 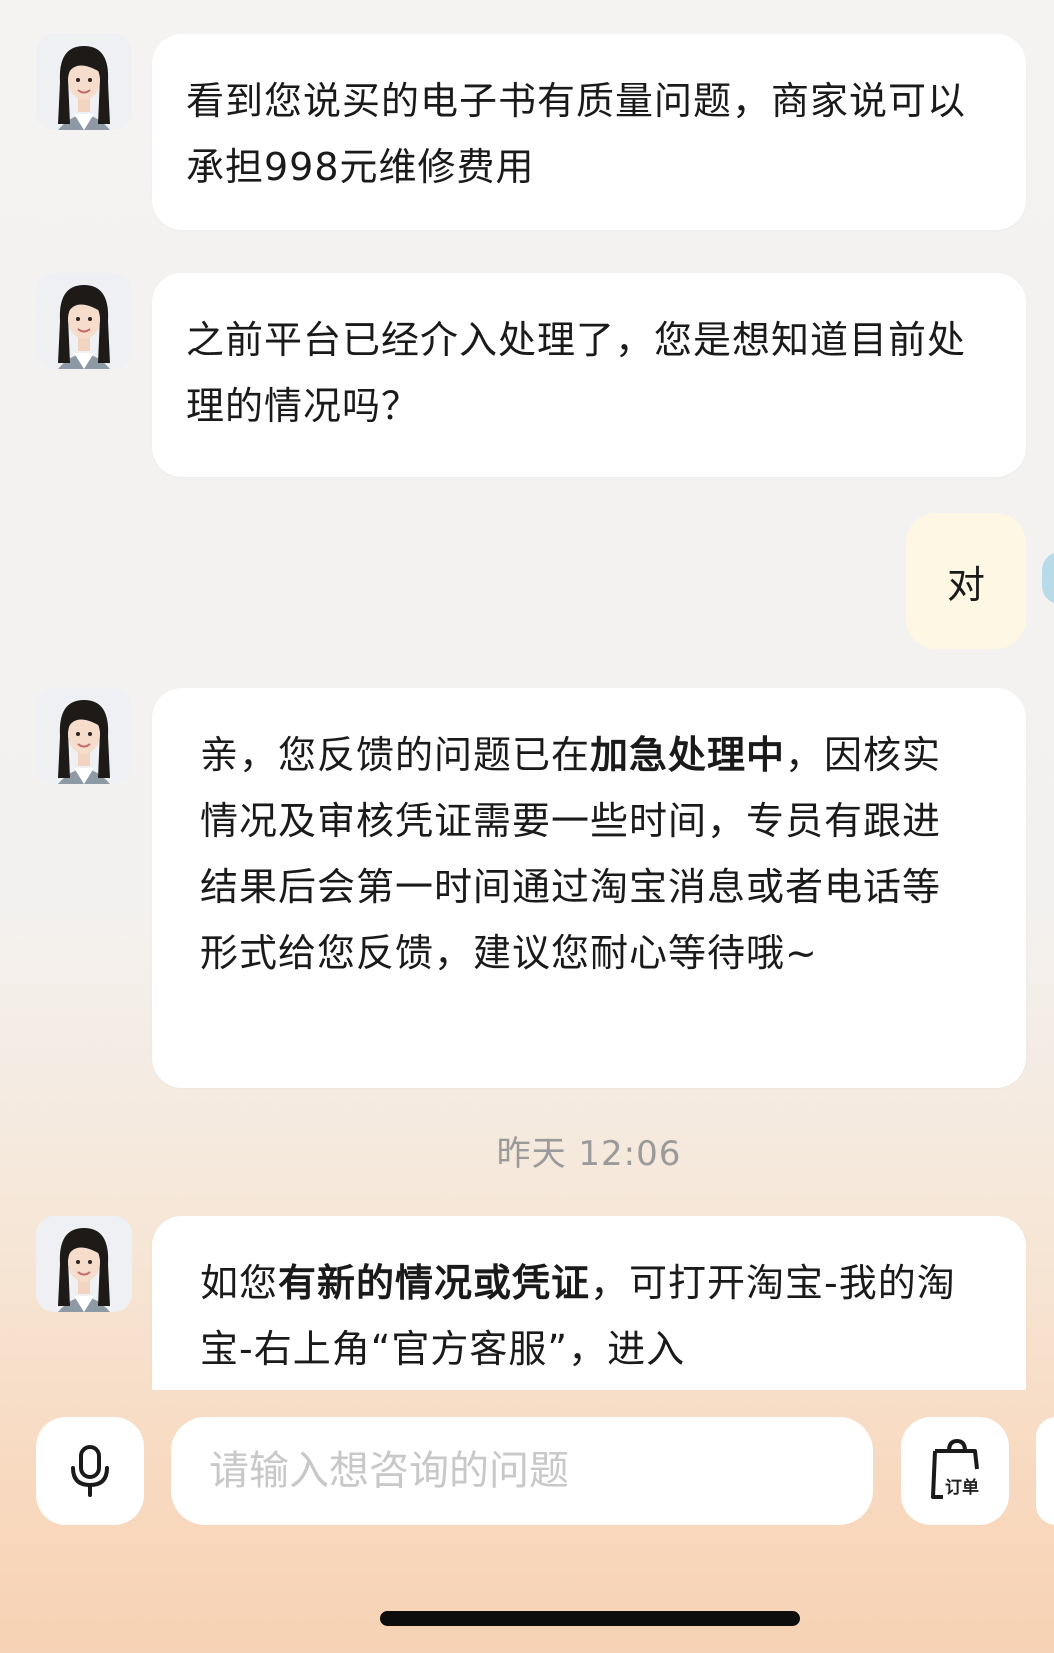 What do you see at coordinates (965, 584) in the screenshot?
I see `message-text: 对` at bounding box center [965, 584].